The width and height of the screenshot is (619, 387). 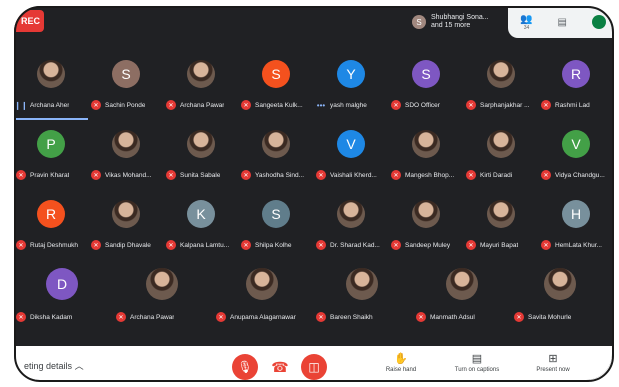 What do you see at coordinates (401, 363) in the screenshot?
I see `raise-hand-button: ✋ Raise hand` at bounding box center [401, 363].